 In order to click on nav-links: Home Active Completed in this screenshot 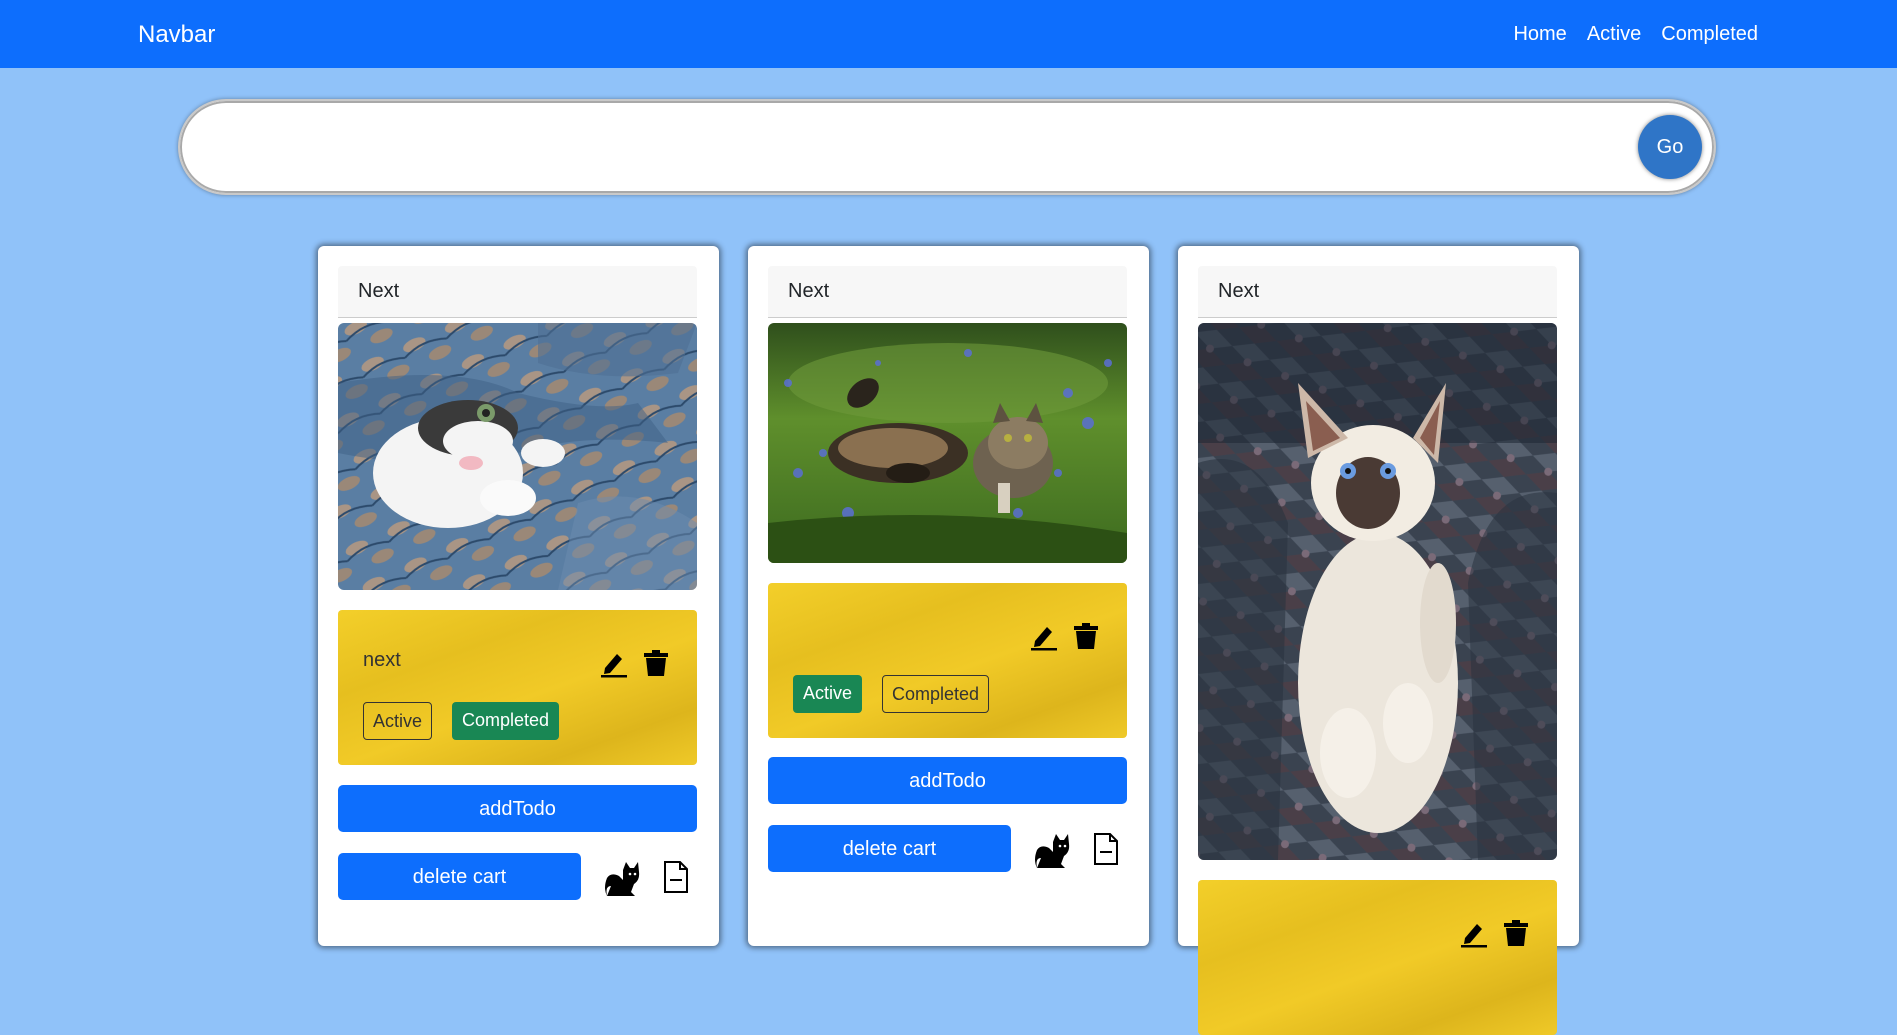, I will do `click(1635, 34)`.